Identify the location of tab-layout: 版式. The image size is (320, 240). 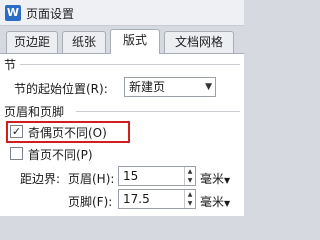
(135, 41).